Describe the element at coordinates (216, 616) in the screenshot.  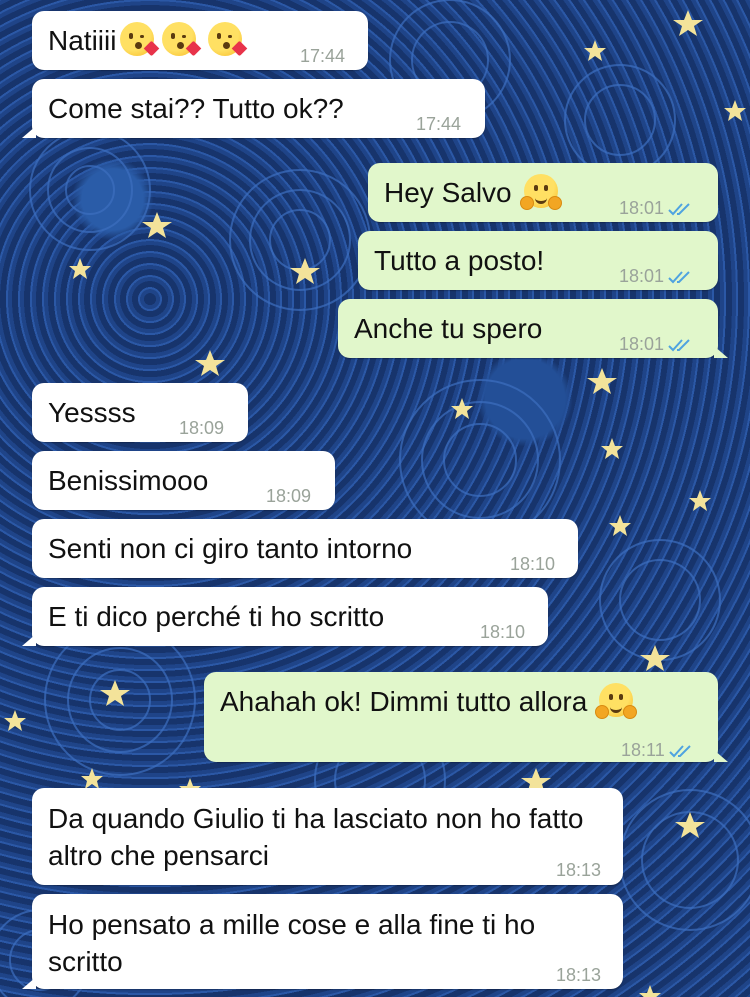
I see `message-text: E ti dico perché ti ho scritto` at that location.